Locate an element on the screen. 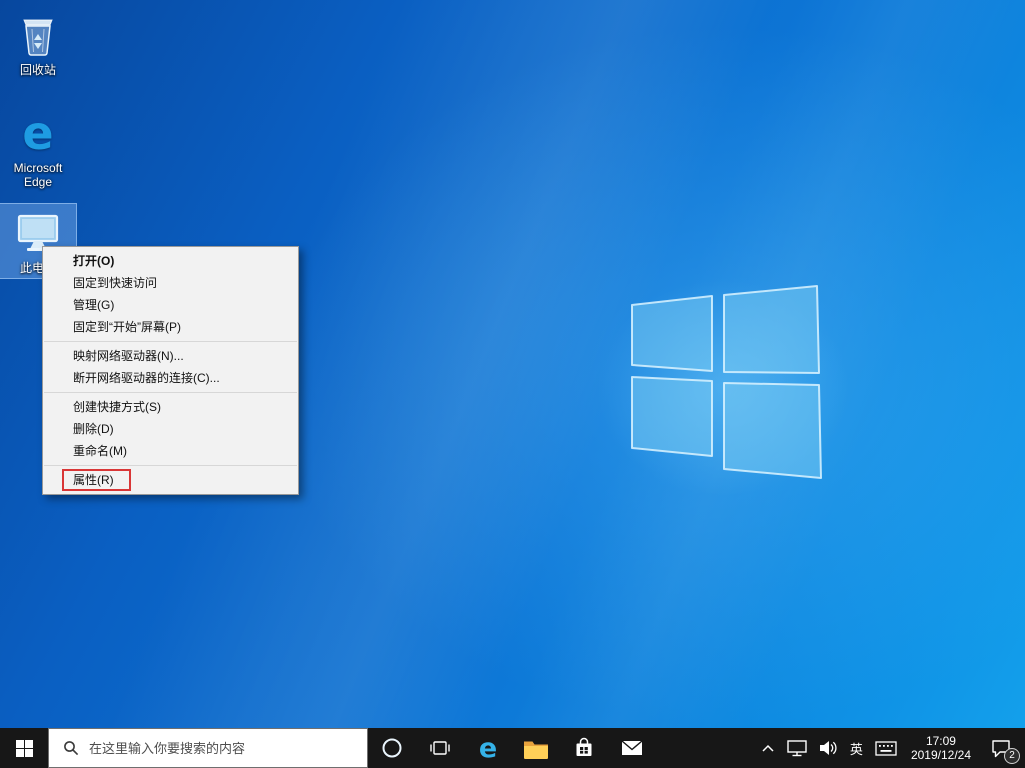 The height and width of the screenshot is (768, 1025). microsoft-store-button is located at coordinates (584, 748).